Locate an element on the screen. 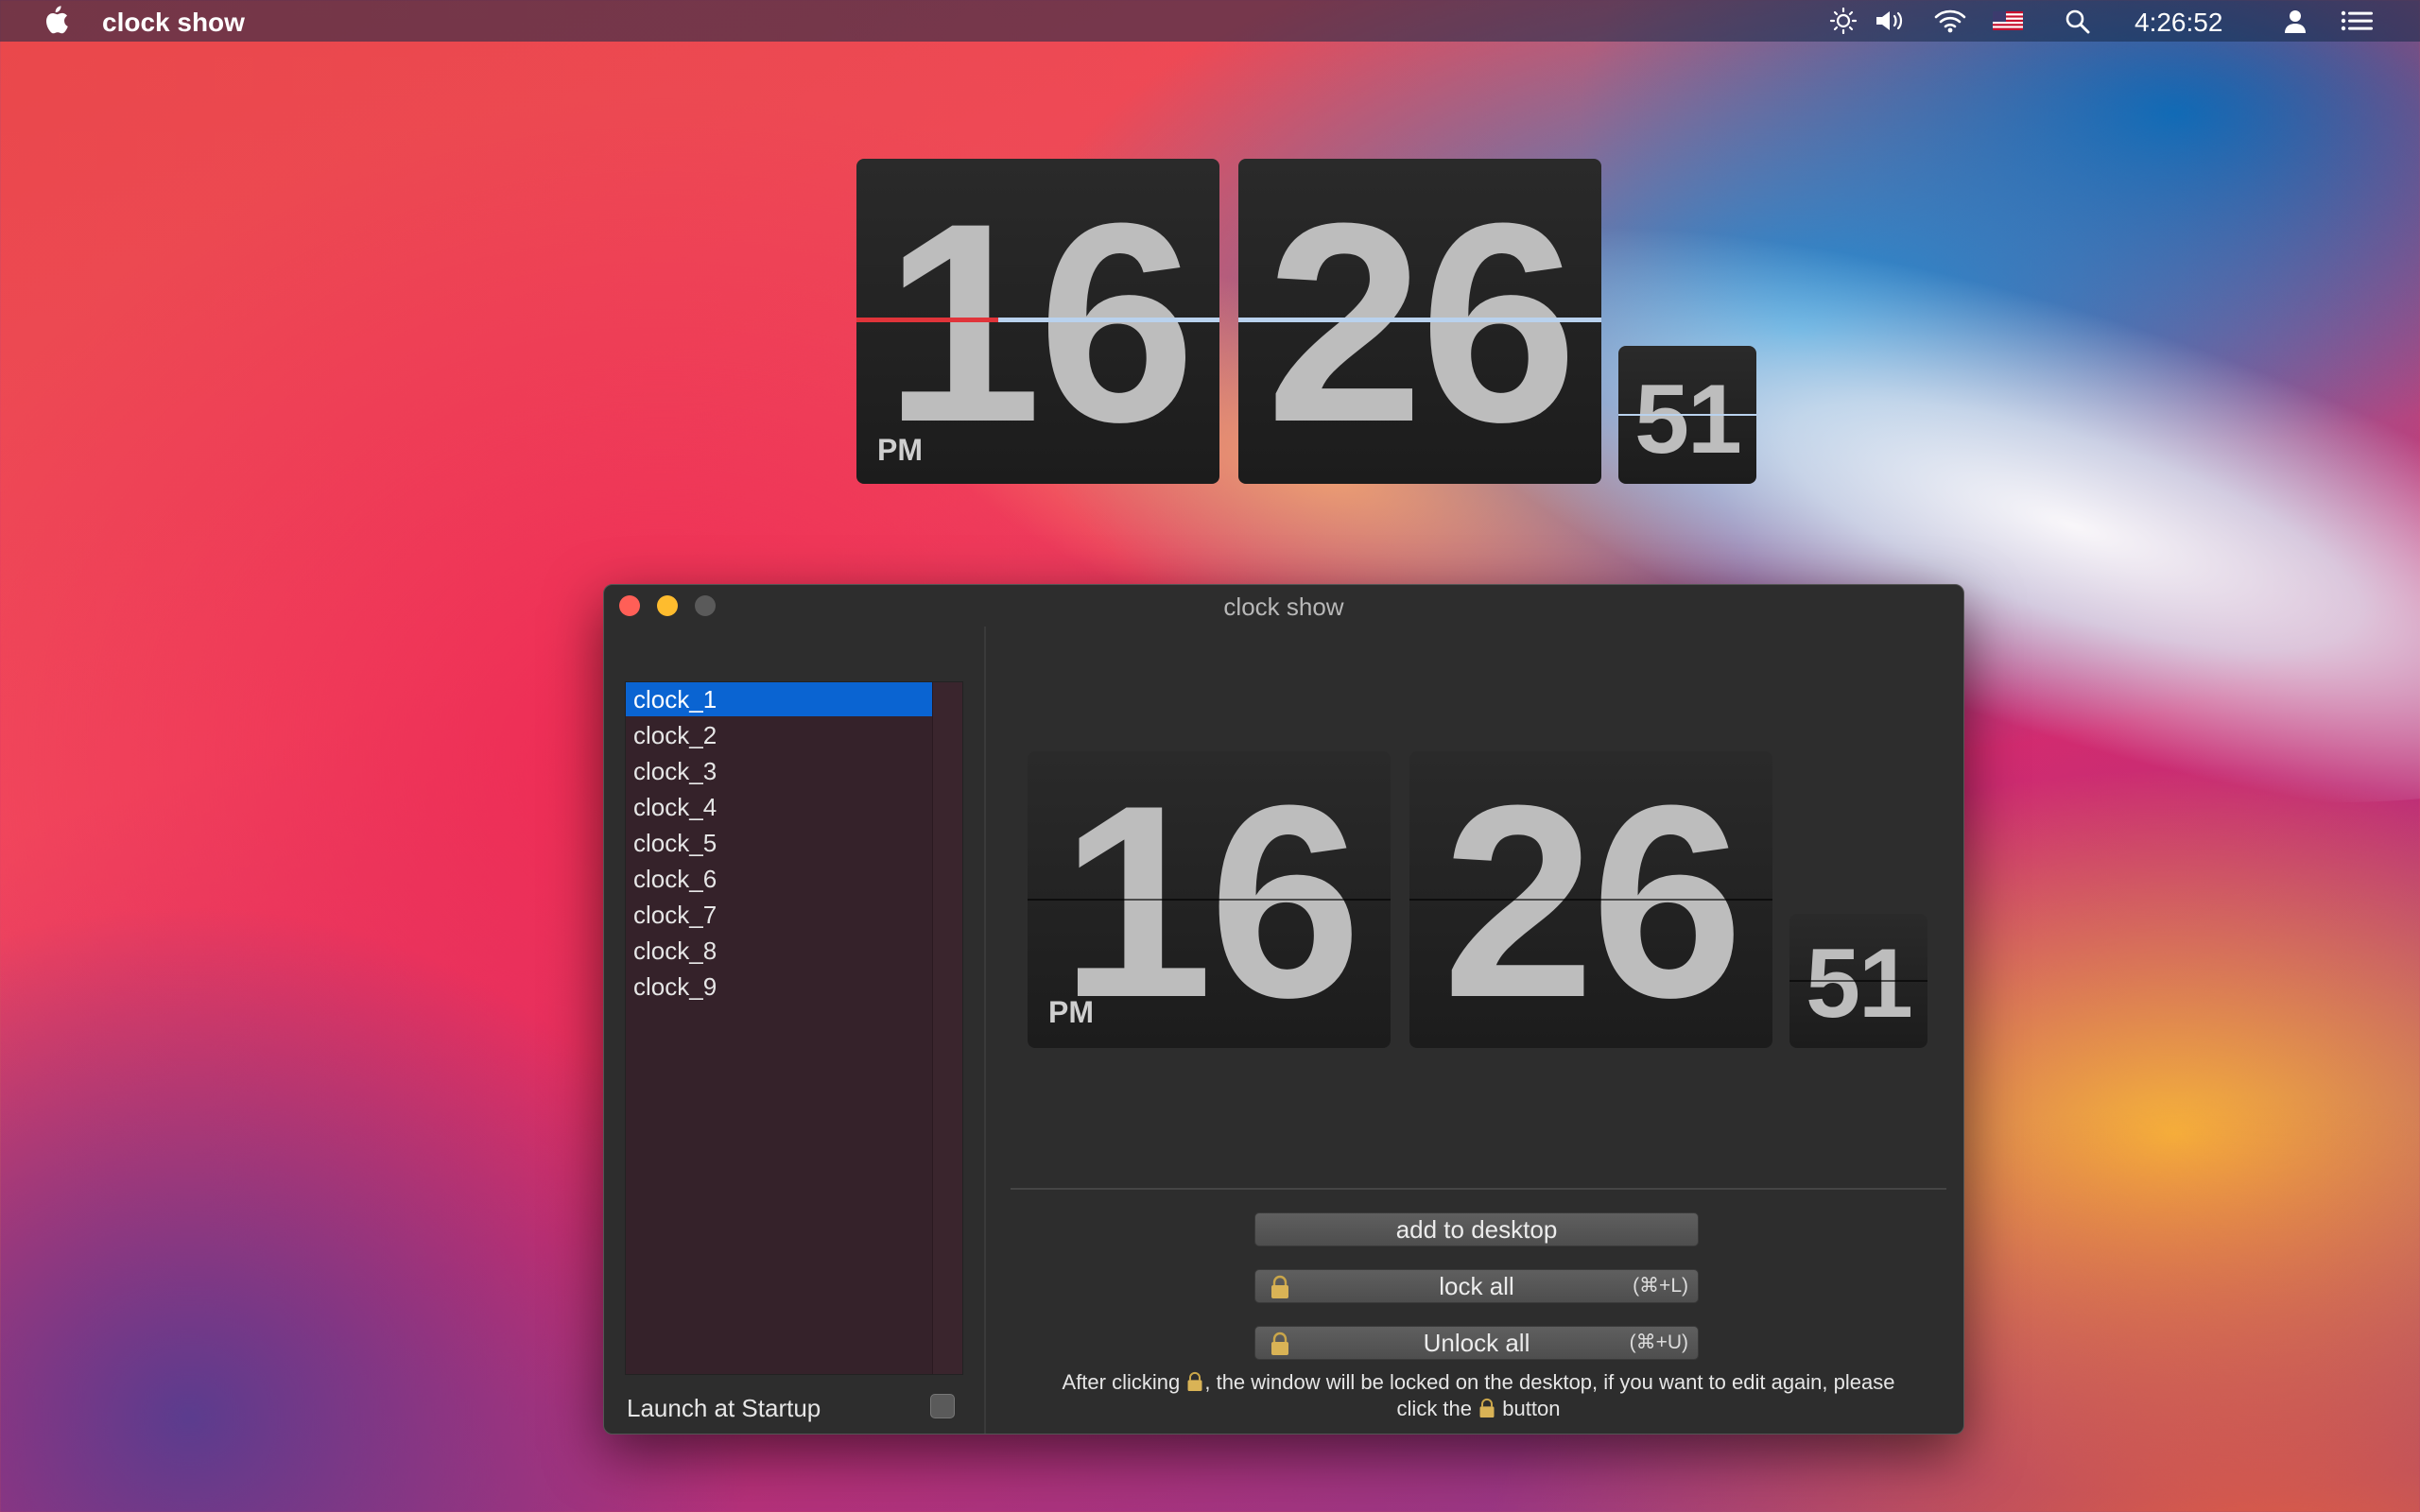 The image size is (2420, 1512). note-text: button is located at coordinates (1531, 1408).